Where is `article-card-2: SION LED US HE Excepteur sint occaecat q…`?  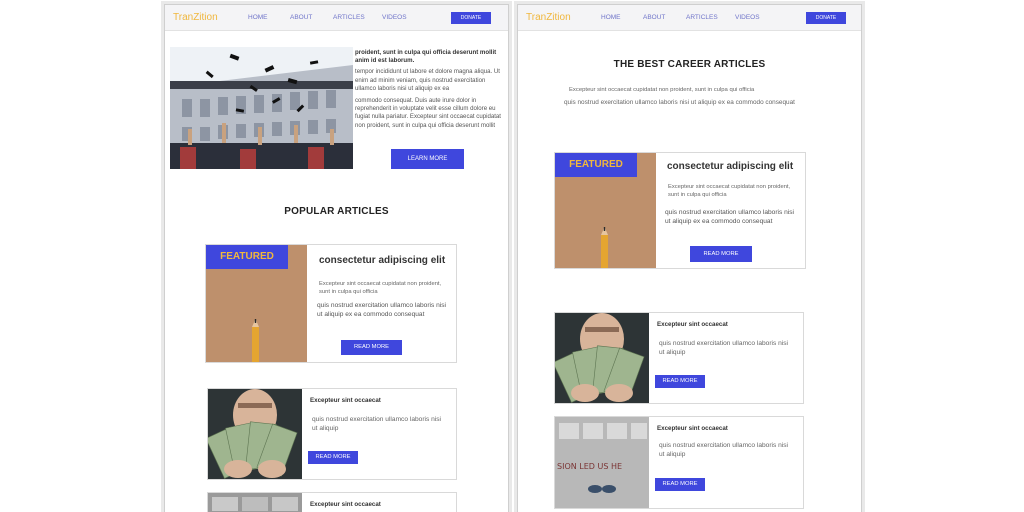
article-card-2: SION LED US HE Excepteur sint occaecat q… is located at coordinates (679, 462).